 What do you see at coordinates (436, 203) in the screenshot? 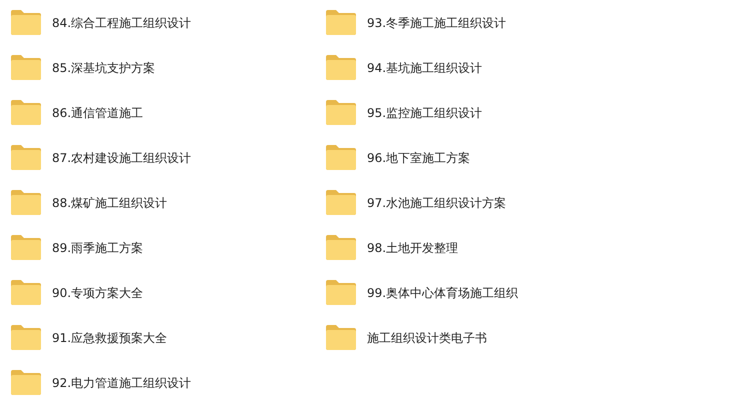
I see `folder-name: 97.水池施工组织设计方案` at bounding box center [436, 203].